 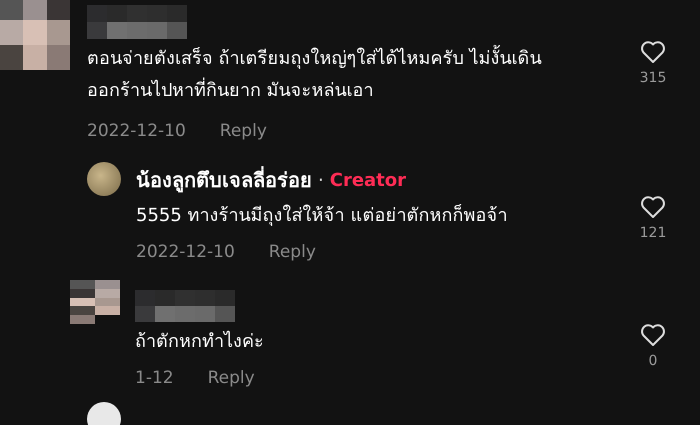 What do you see at coordinates (224, 180) in the screenshot?
I see `username: น้องลูกตึบเจลลี่อร่อย` at bounding box center [224, 180].